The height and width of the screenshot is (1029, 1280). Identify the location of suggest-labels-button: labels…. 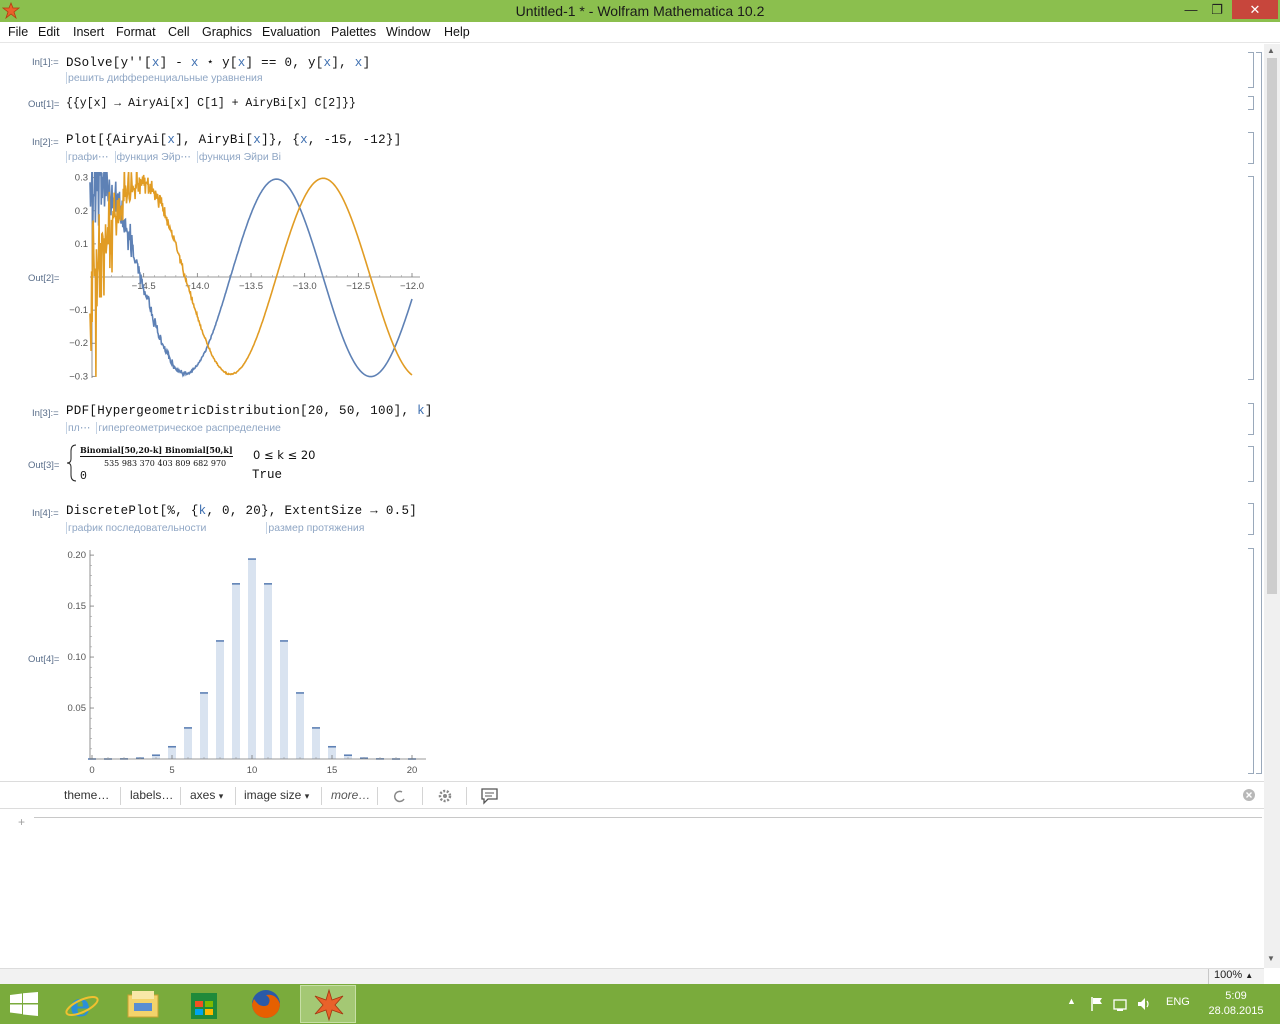
(151, 795).